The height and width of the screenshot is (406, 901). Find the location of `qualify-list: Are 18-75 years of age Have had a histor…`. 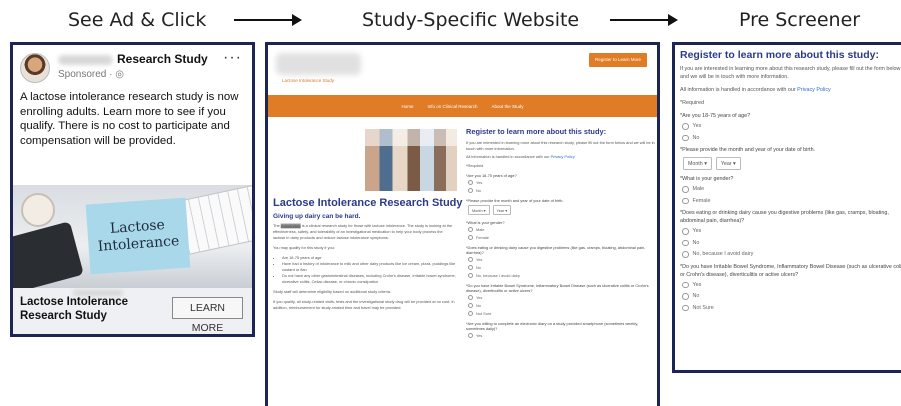

qualify-list: Are 18-75 years of age Have had a histor… is located at coordinates (369, 270).